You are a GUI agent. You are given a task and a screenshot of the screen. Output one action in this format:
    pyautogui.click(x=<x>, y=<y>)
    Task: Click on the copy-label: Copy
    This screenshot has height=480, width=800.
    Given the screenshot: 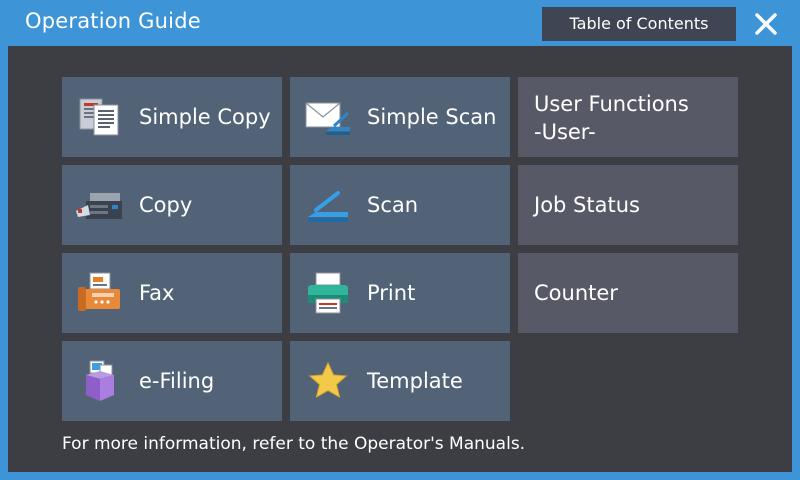 What is the action you would take?
    pyautogui.click(x=166, y=205)
    